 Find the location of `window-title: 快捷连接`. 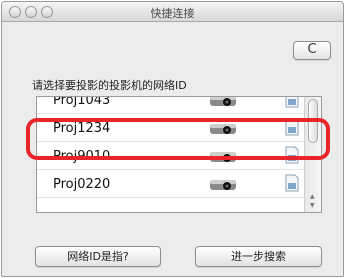

window-title: 快捷连接 is located at coordinates (172, 13).